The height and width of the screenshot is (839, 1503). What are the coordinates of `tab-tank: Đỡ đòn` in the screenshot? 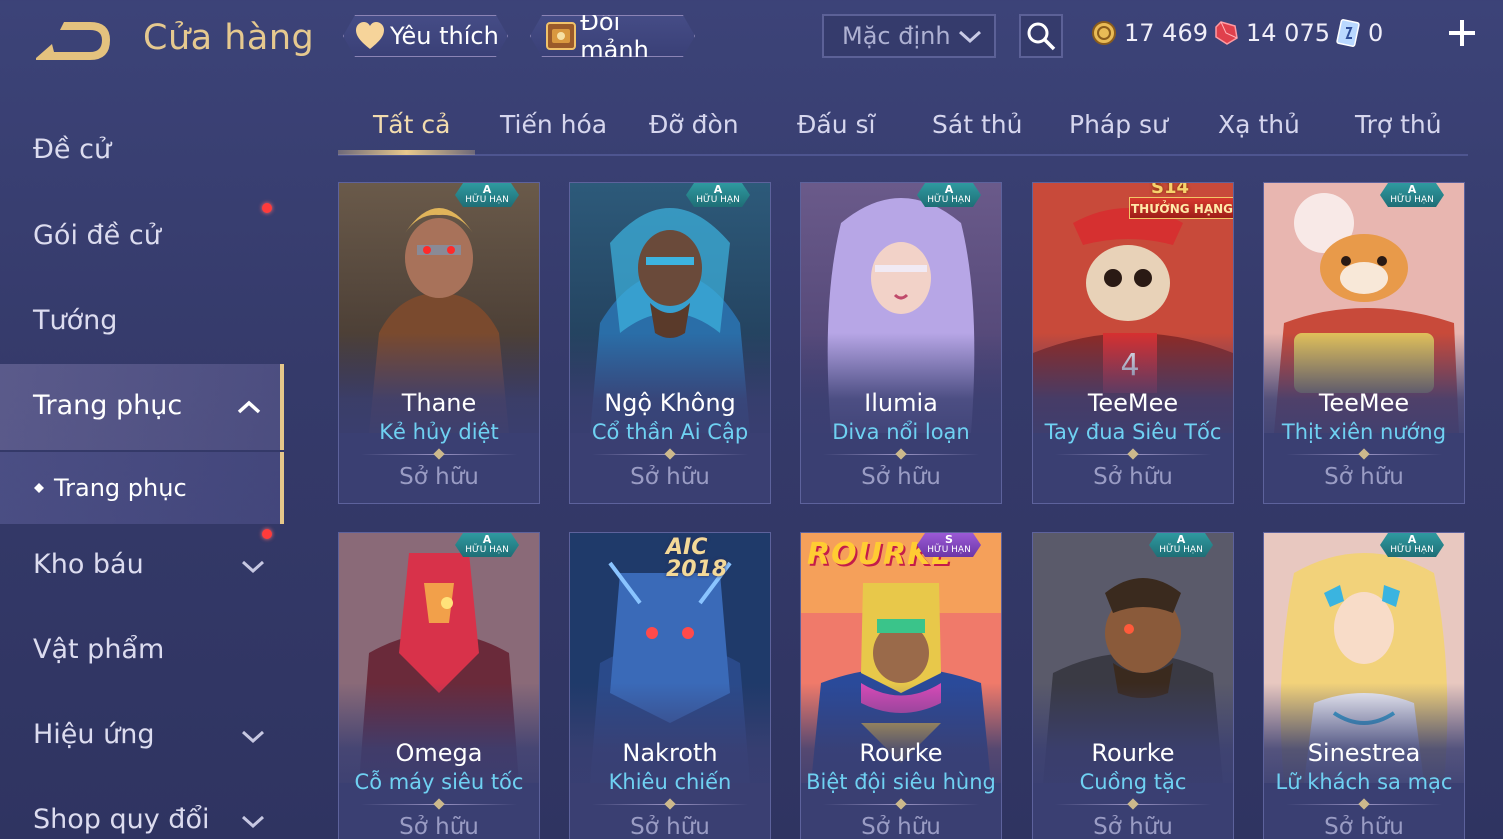 It's located at (694, 124).